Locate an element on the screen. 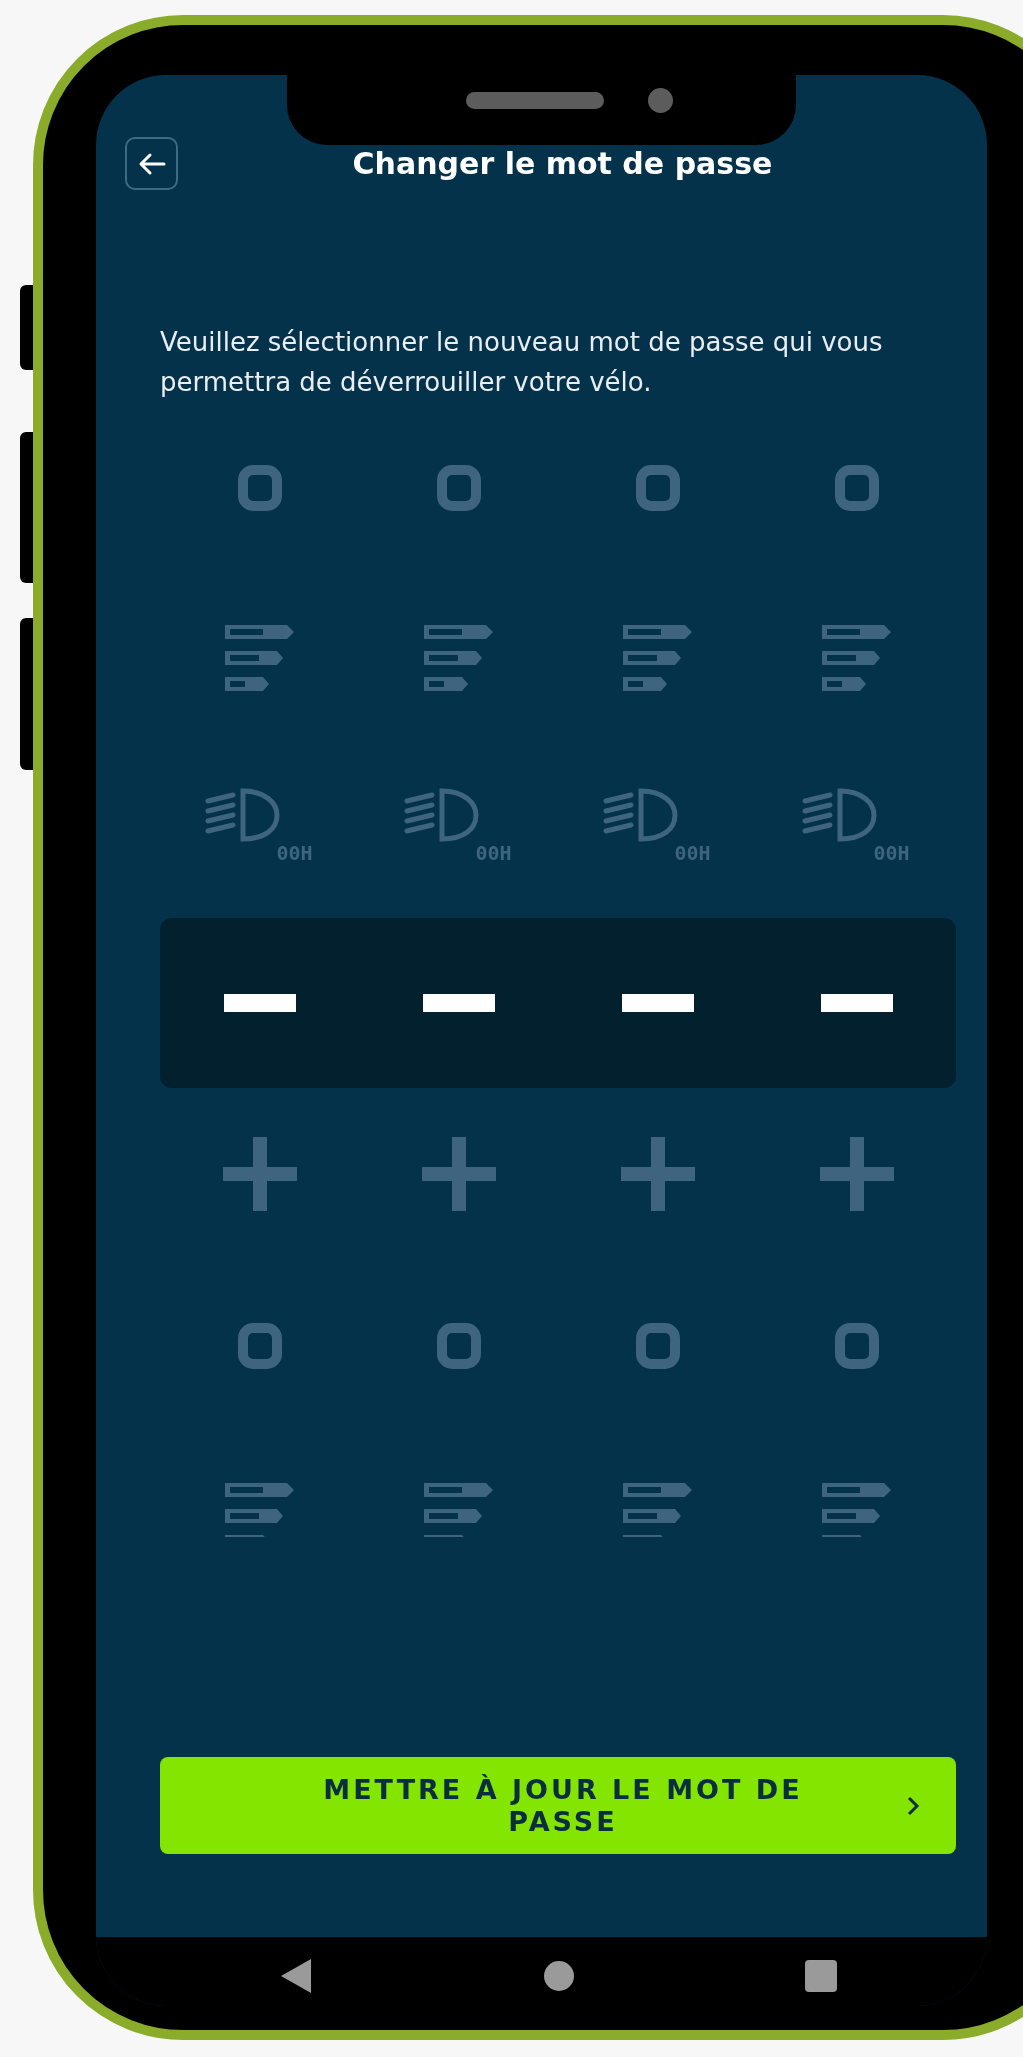  recents-square-icon is located at coordinates (821, 1975).